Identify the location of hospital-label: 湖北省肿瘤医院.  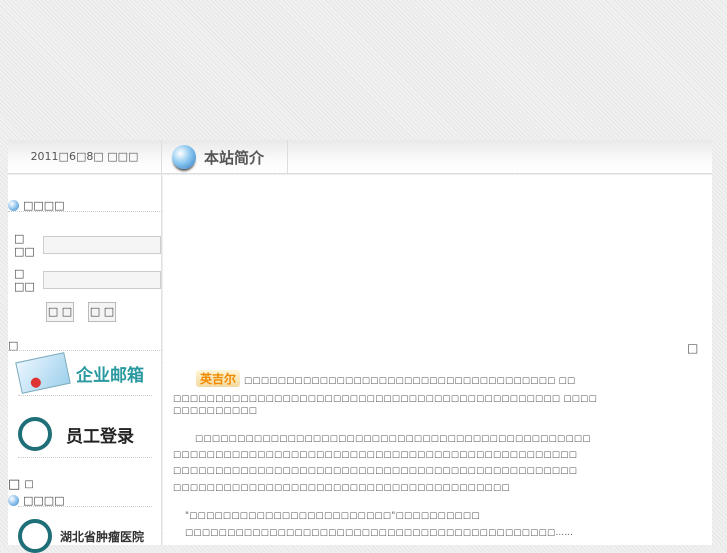
(102, 536).